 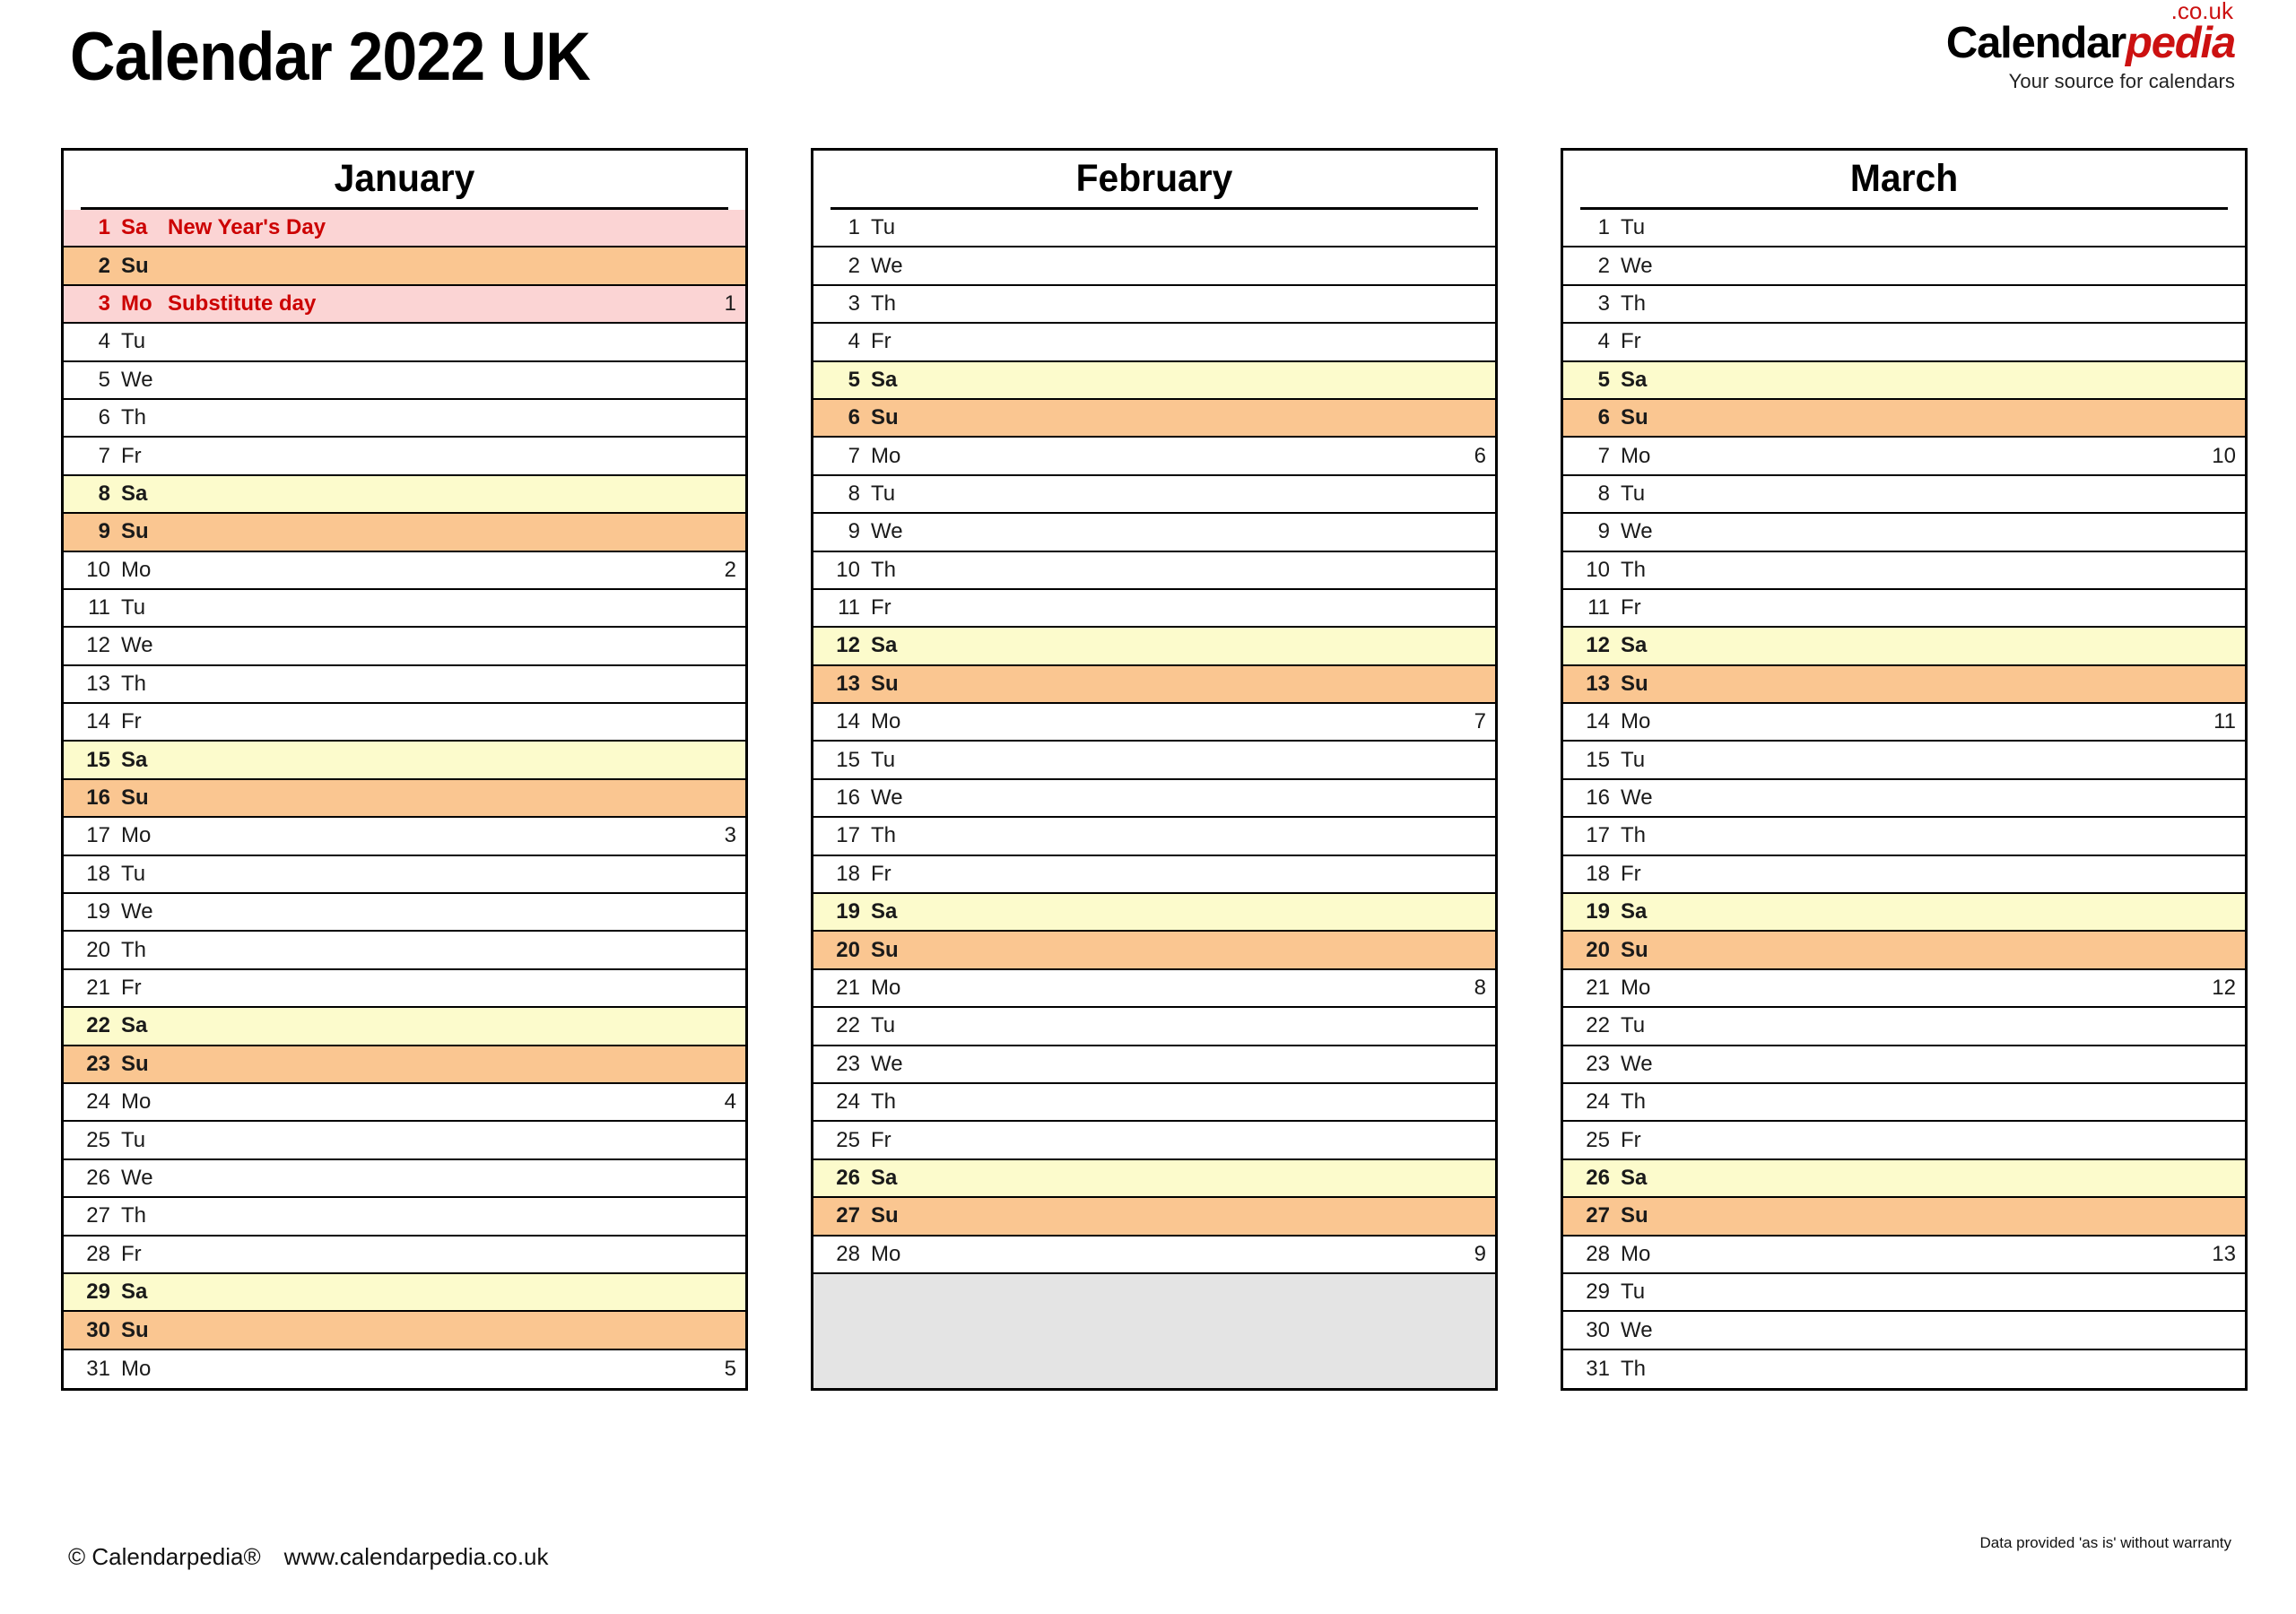 What do you see at coordinates (404, 723) in the screenshot?
I see `day-row: 14 Fr` at bounding box center [404, 723].